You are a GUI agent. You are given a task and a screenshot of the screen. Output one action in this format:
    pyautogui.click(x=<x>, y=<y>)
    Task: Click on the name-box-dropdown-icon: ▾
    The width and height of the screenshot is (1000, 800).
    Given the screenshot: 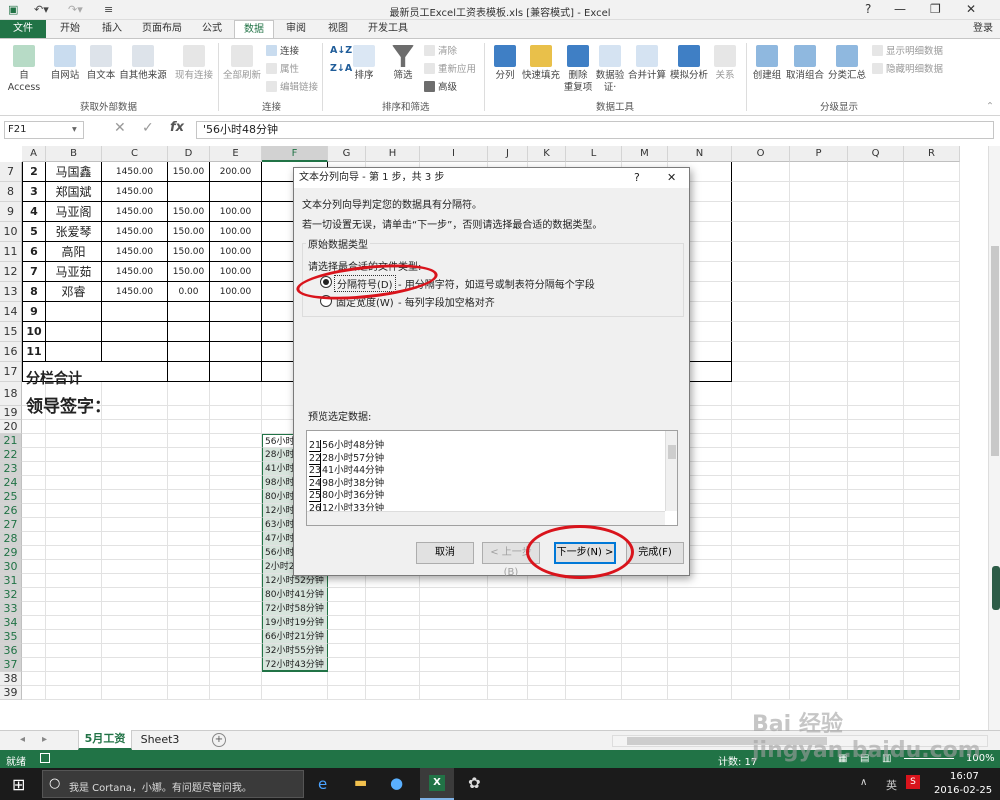 What is the action you would take?
    pyautogui.click(x=74, y=130)
    